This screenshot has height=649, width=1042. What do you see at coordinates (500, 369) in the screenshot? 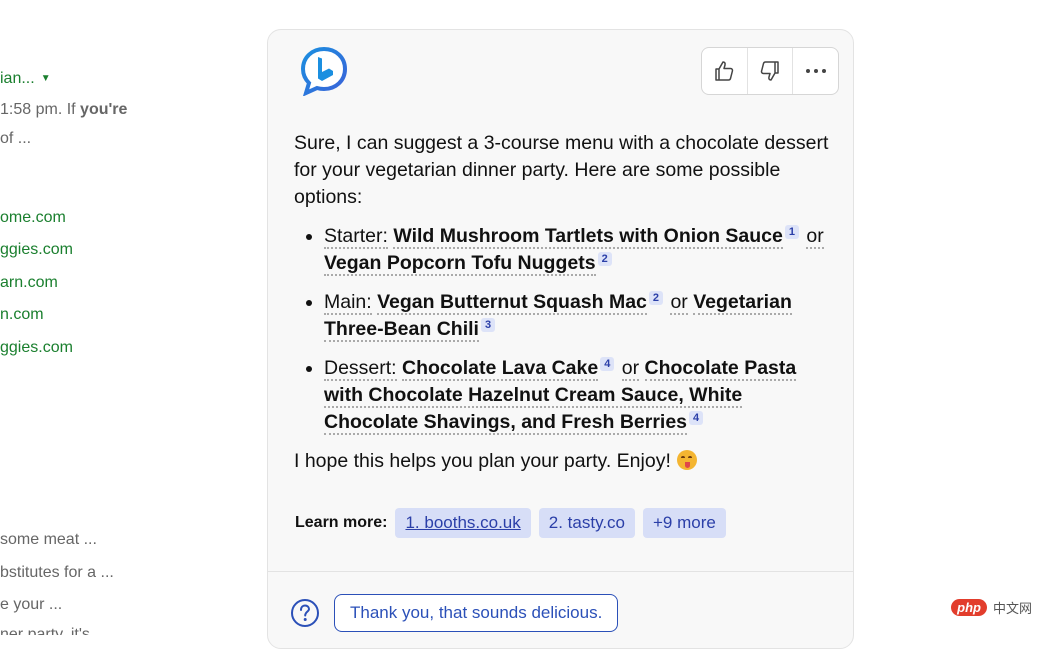
I see `menu-option-link: Chocolate Lava Cake` at bounding box center [500, 369].